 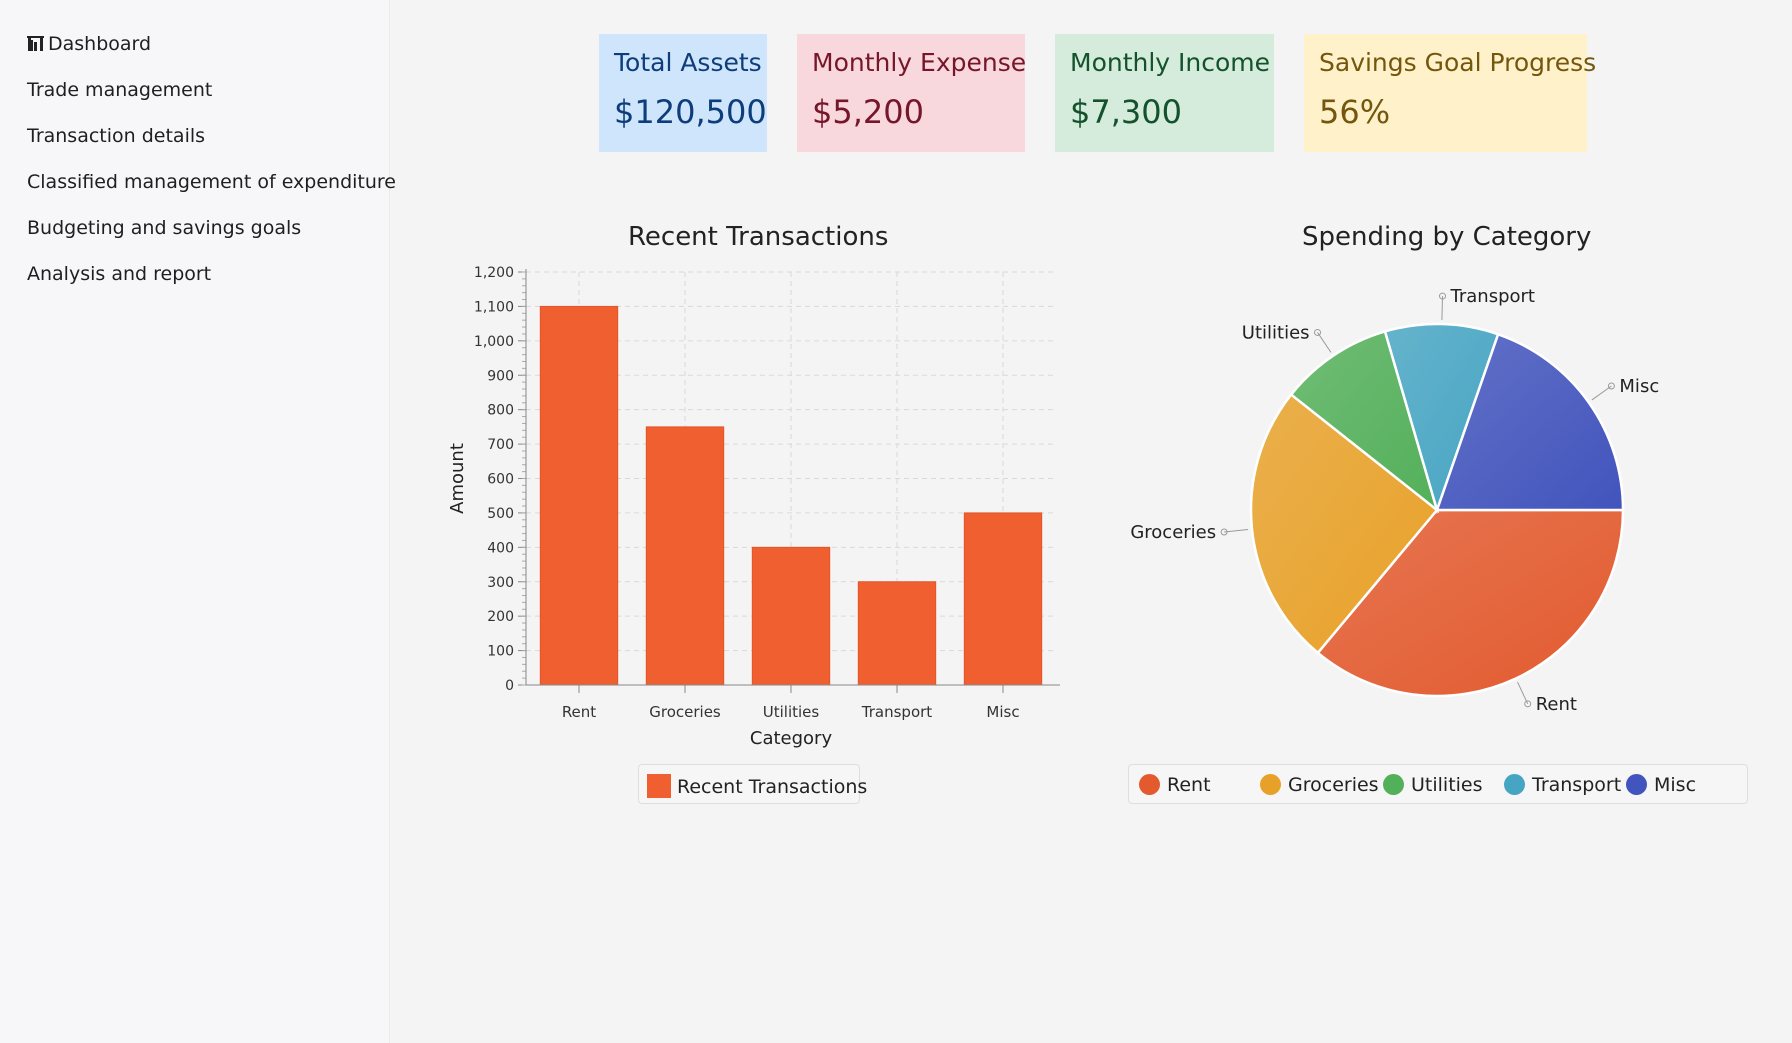 I want to click on legend-label: Transport, so click(x=1577, y=785).